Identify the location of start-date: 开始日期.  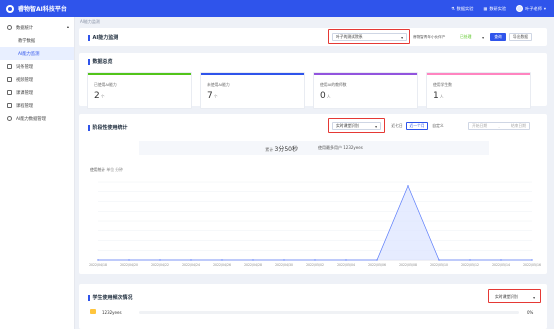
(480, 125).